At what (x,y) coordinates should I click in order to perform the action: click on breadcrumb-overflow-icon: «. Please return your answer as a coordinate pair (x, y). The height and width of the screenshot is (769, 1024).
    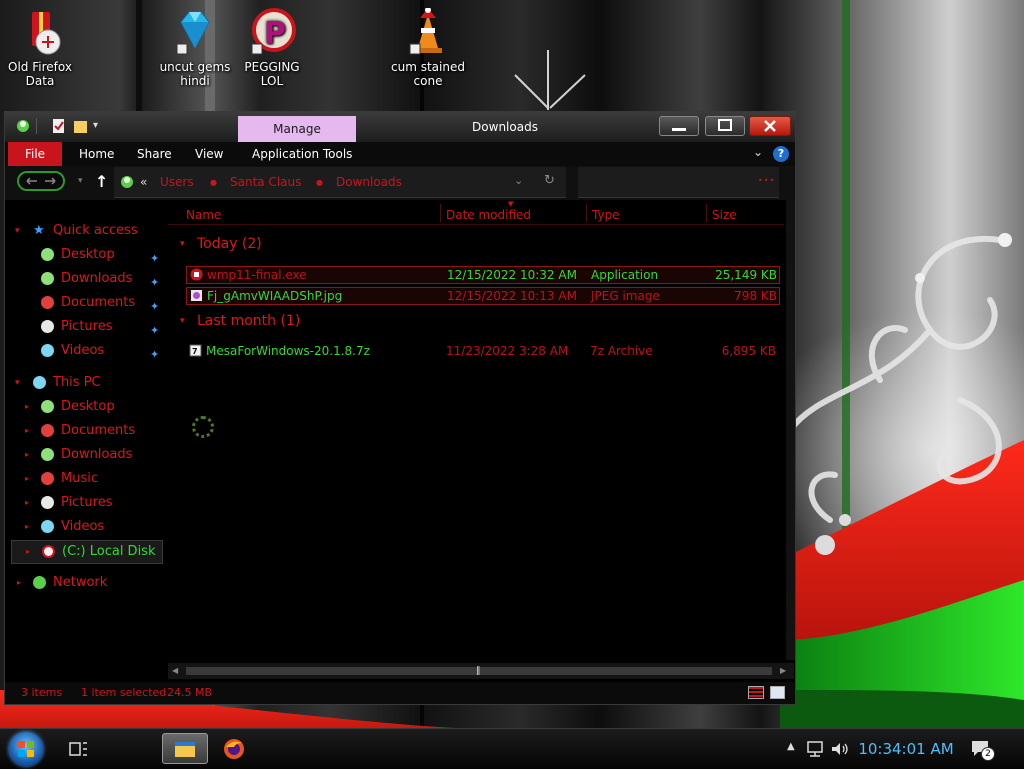
    Looking at the image, I should click on (143, 182).